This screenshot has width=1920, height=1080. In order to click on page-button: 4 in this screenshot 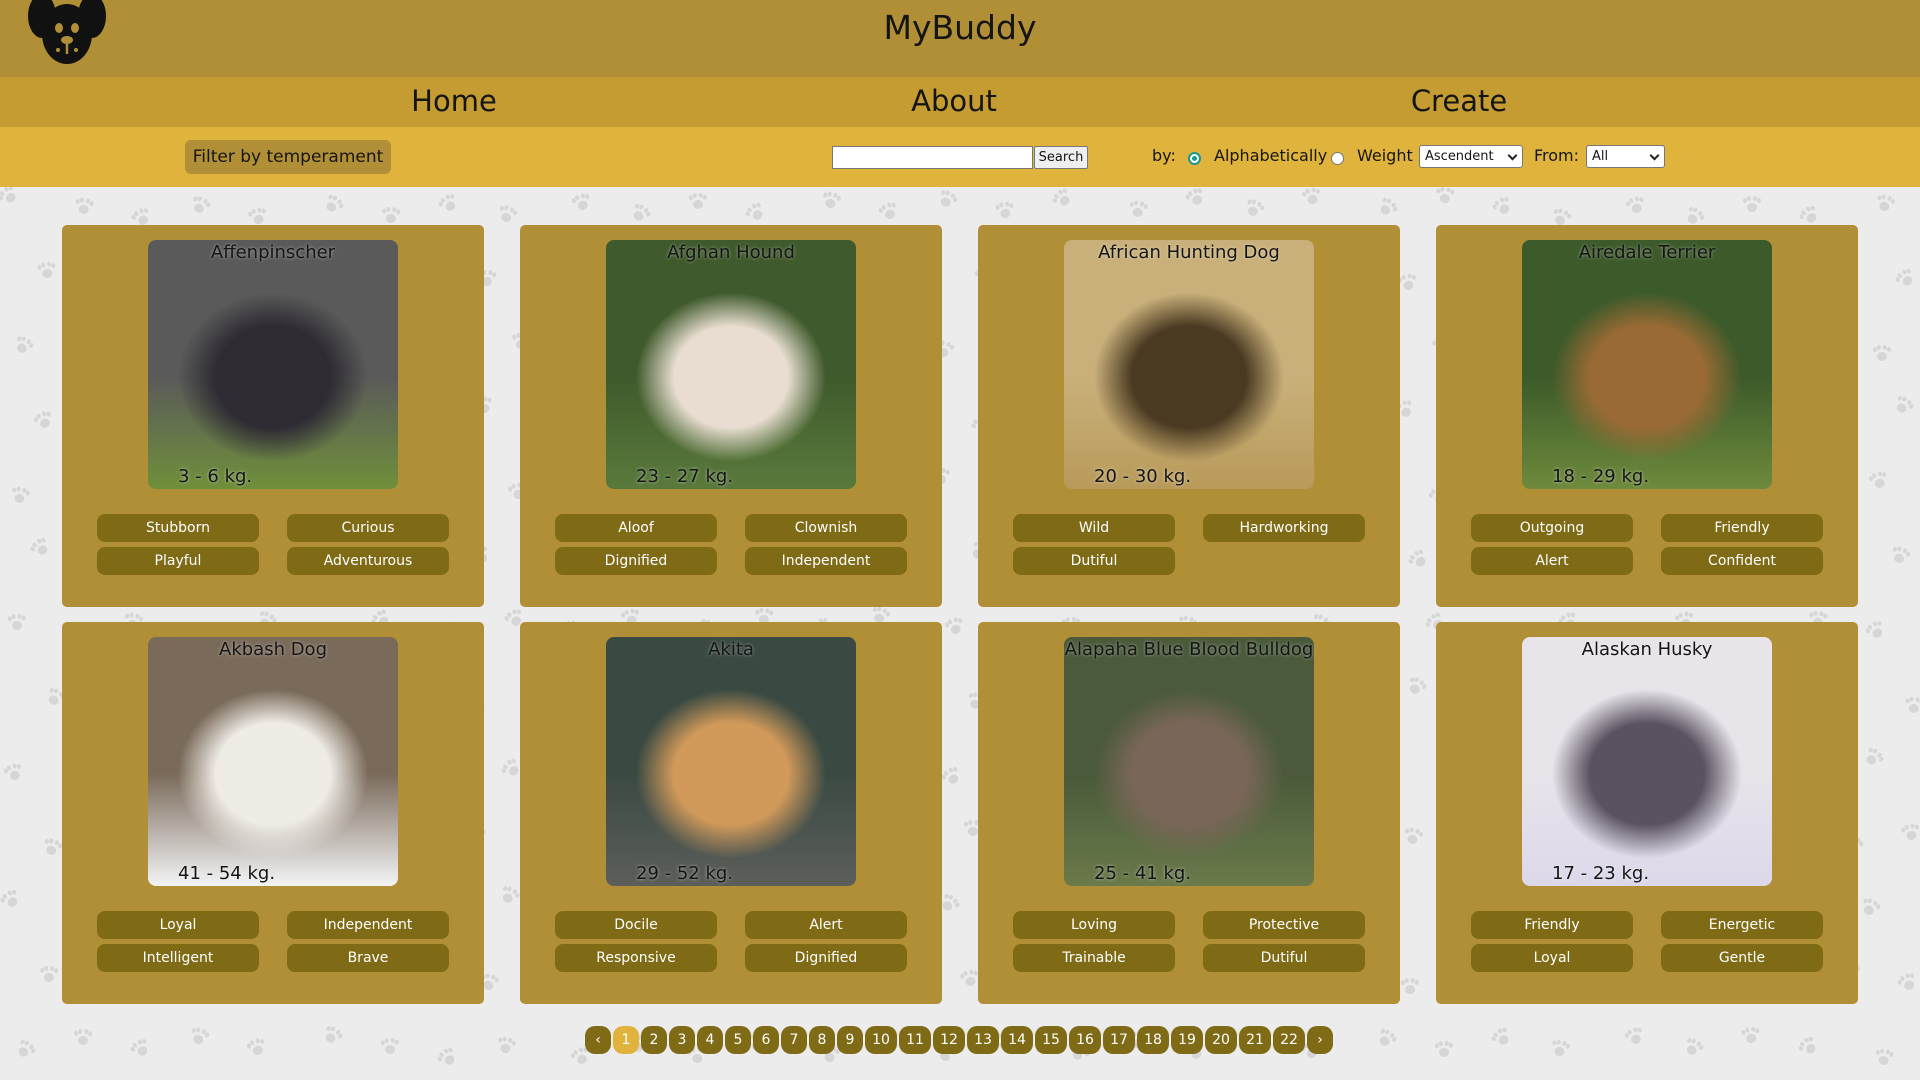, I will do `click(710, 1040)`.